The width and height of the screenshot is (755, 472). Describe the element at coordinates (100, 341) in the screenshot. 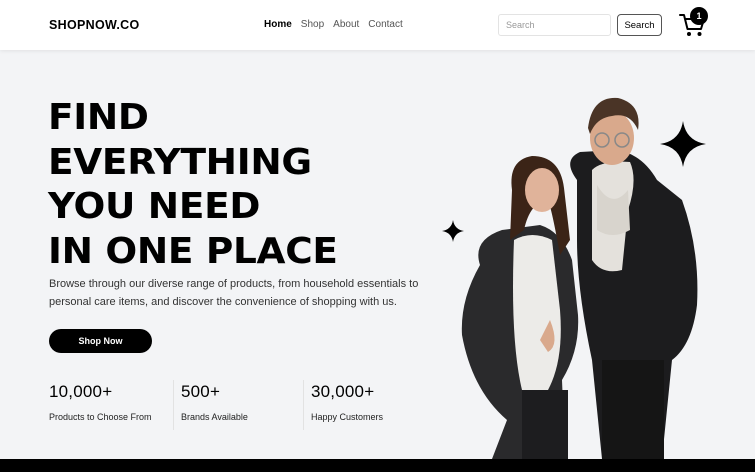

I see `shop-now-button: Shop Now` at that location.